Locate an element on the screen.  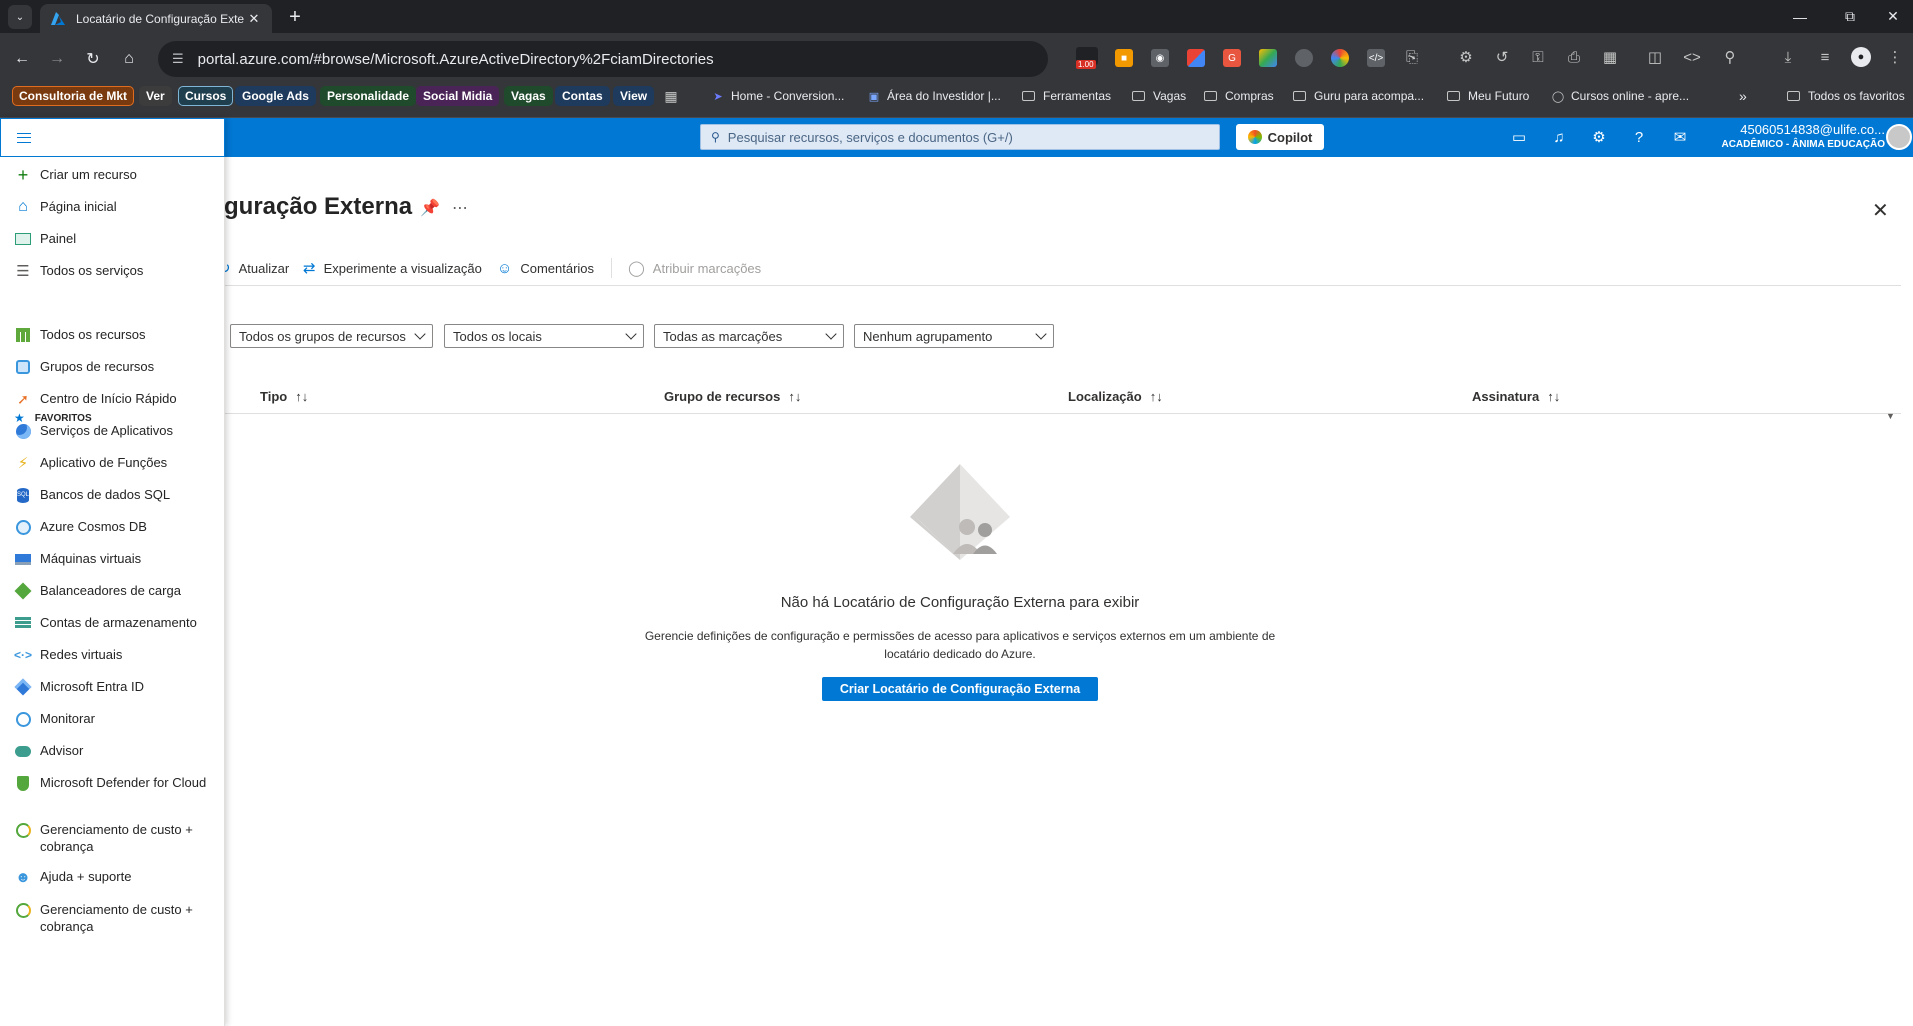
menu-item-storage-accounts: Contas de armazenamento is located at coordinates (116, 623).